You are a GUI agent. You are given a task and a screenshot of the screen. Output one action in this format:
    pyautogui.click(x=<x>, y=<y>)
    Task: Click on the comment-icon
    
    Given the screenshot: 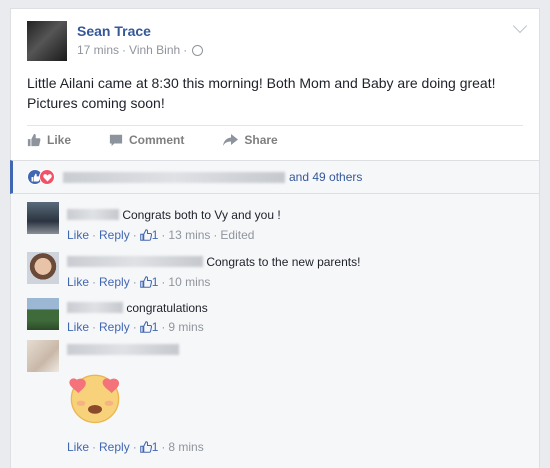 What is the action you would take?
    pyautogui.click(x=116, y=140)
    